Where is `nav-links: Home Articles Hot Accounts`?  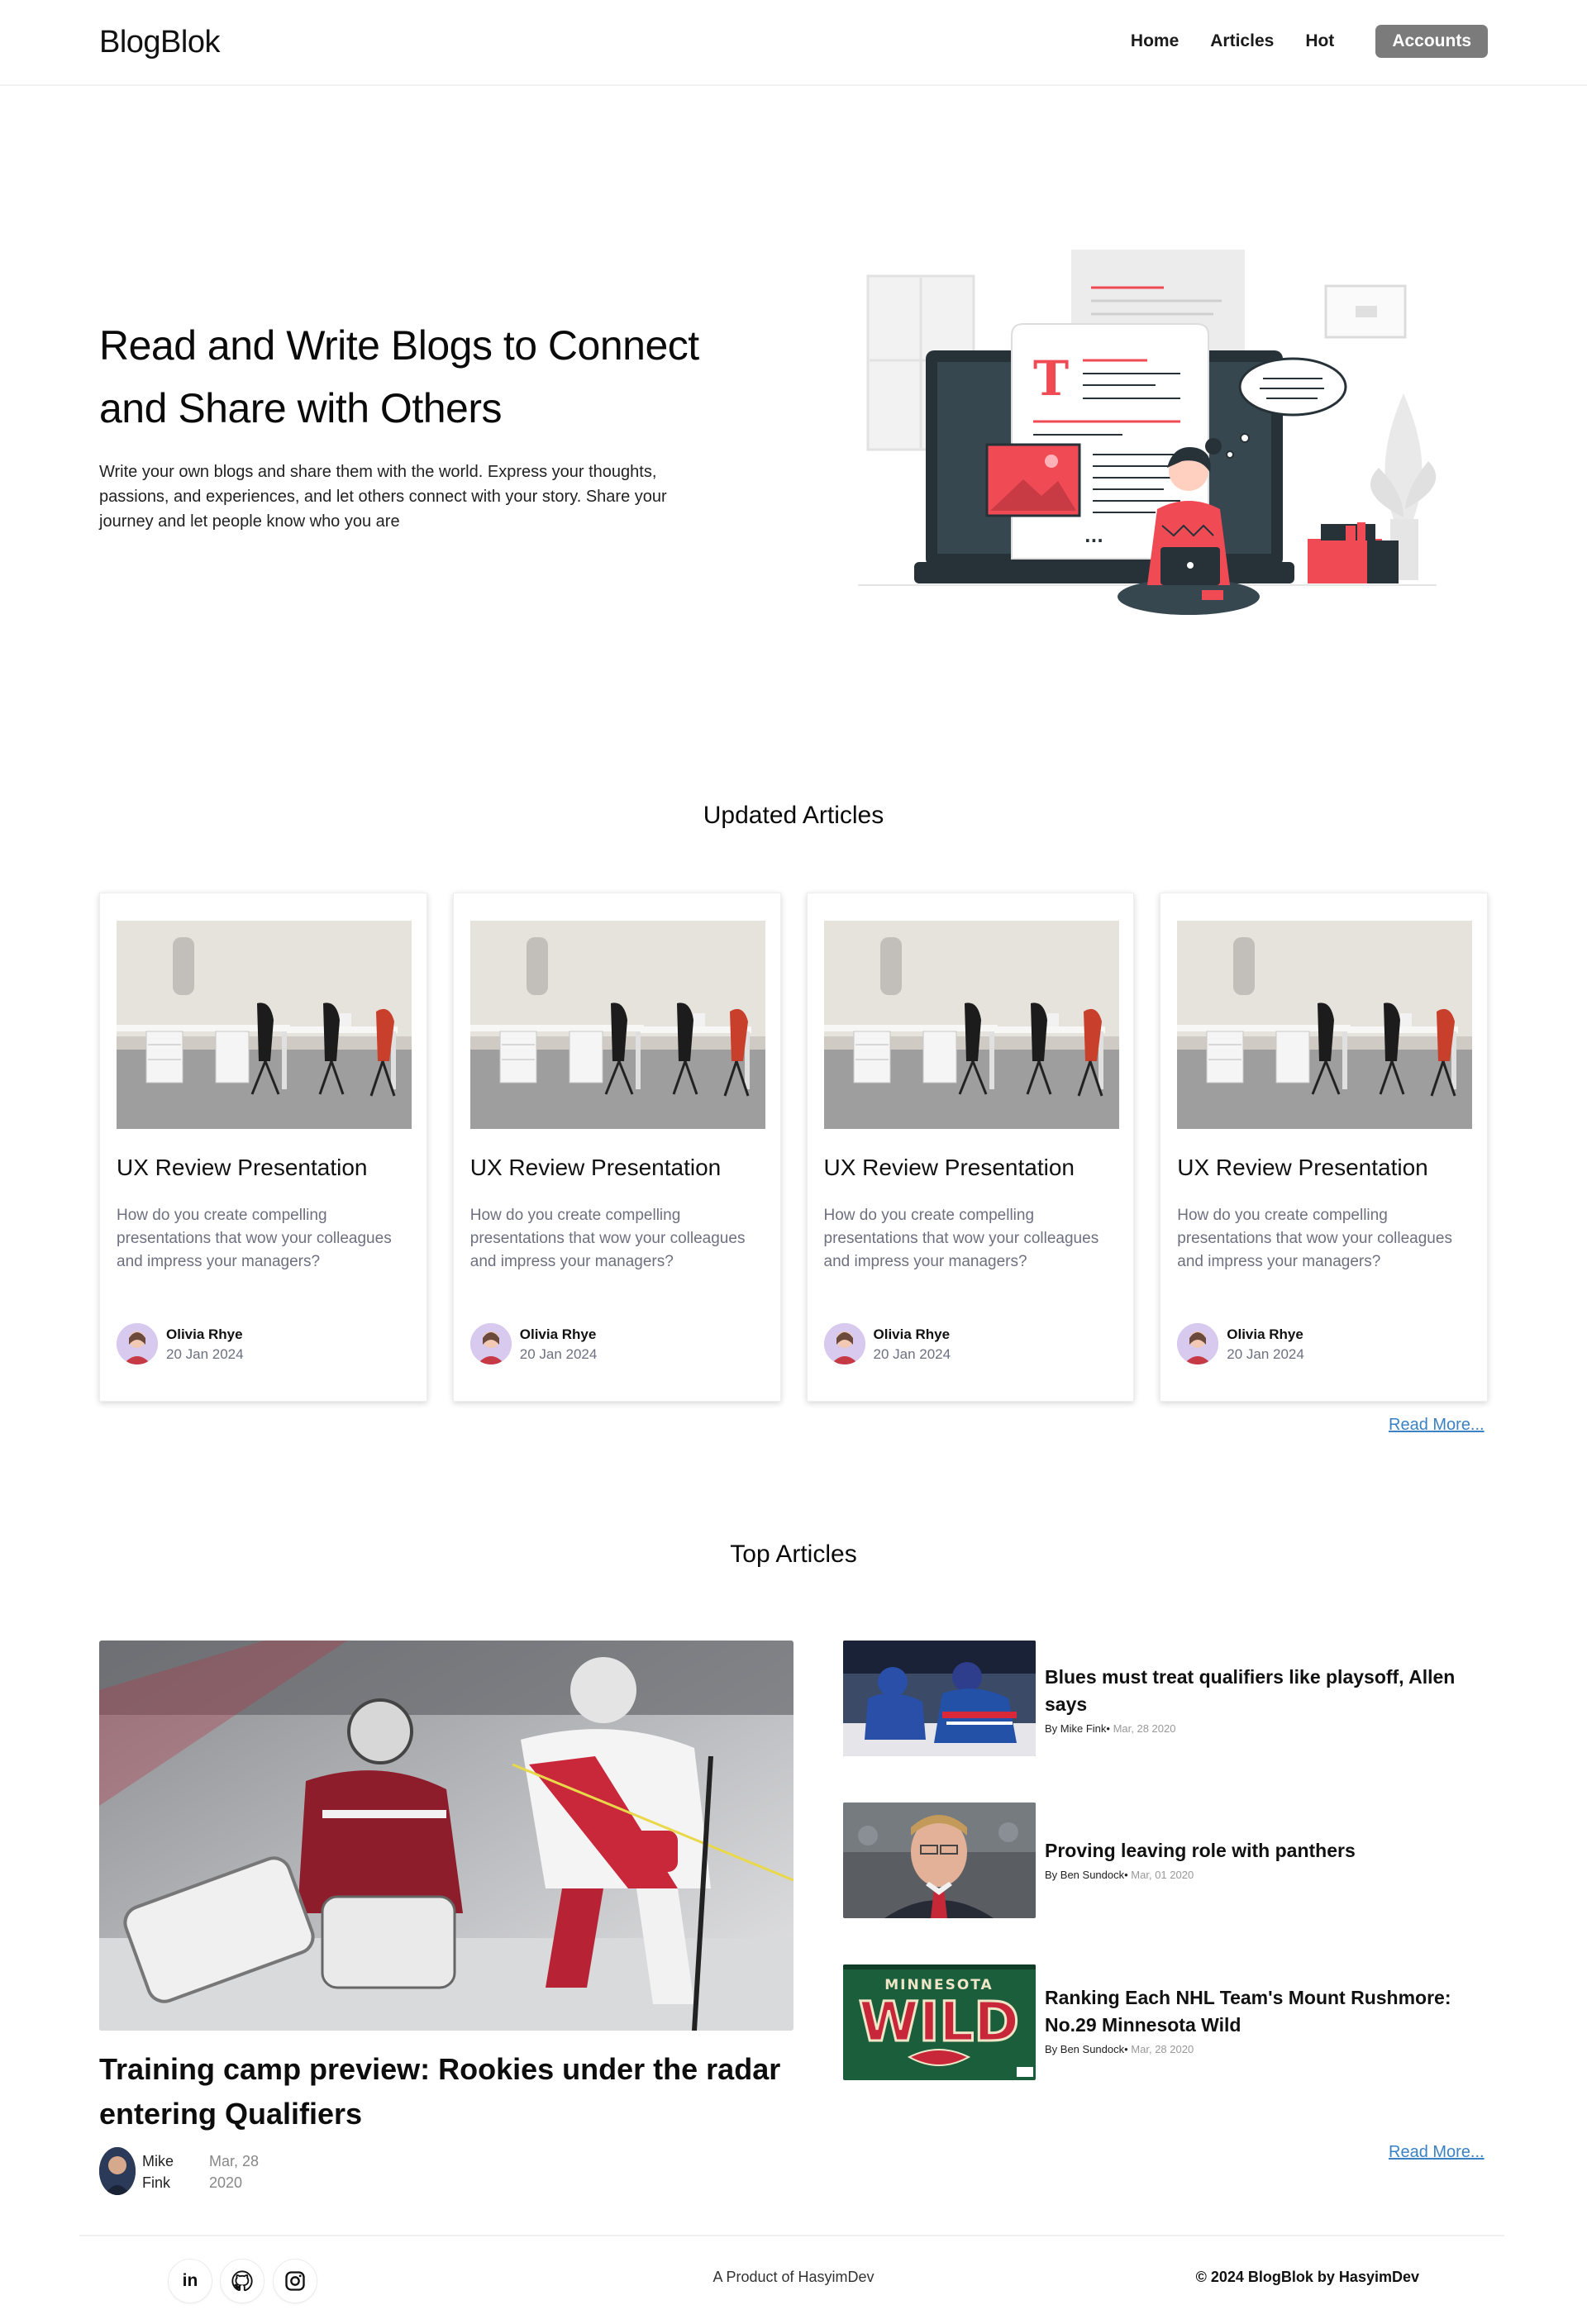 nav-links: Home Articles Hot Accounts is located at coordinates (1293, 41).